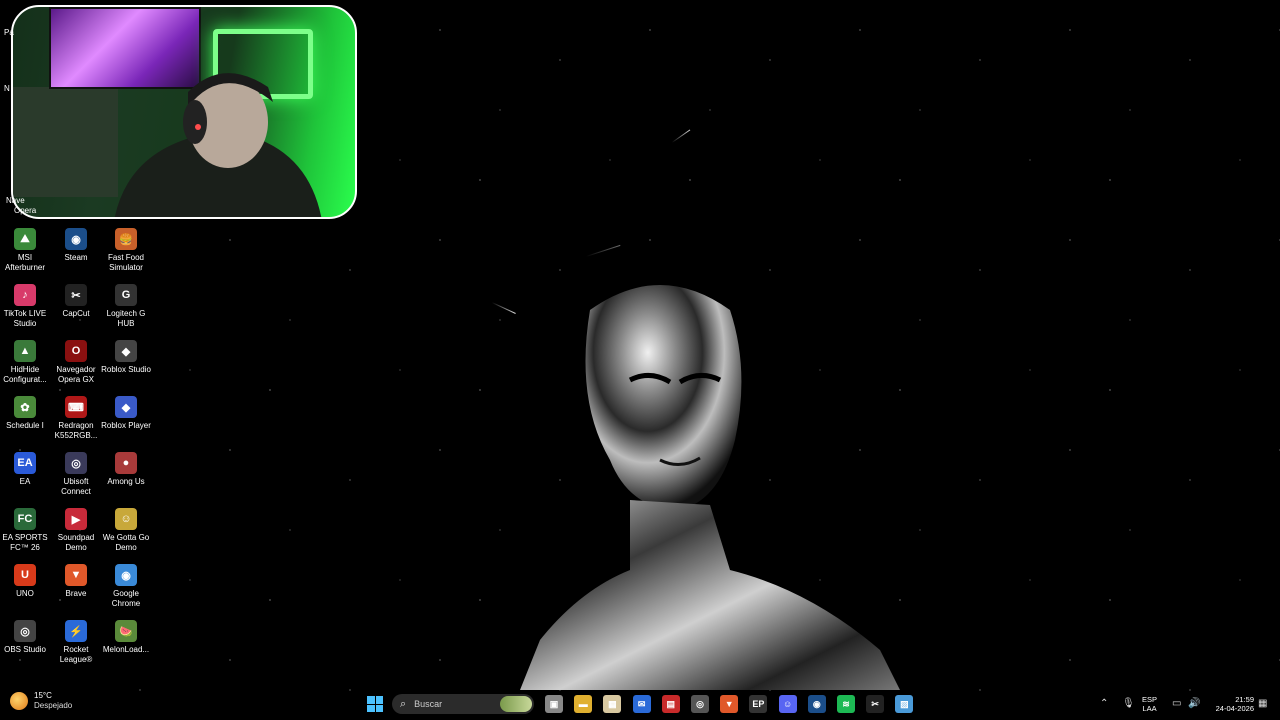 This screenshot has height=720, width=1280. Describe the element at coordinates (126, 575) in the screenshot. I see `chrome-icon: ◉` at that location.